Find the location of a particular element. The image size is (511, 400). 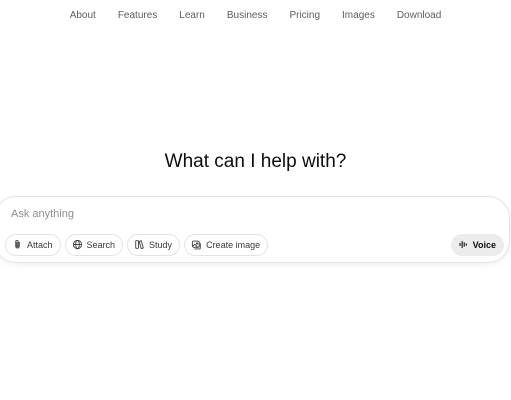

create-image-button: Create image is located at coordinates (226, 245).